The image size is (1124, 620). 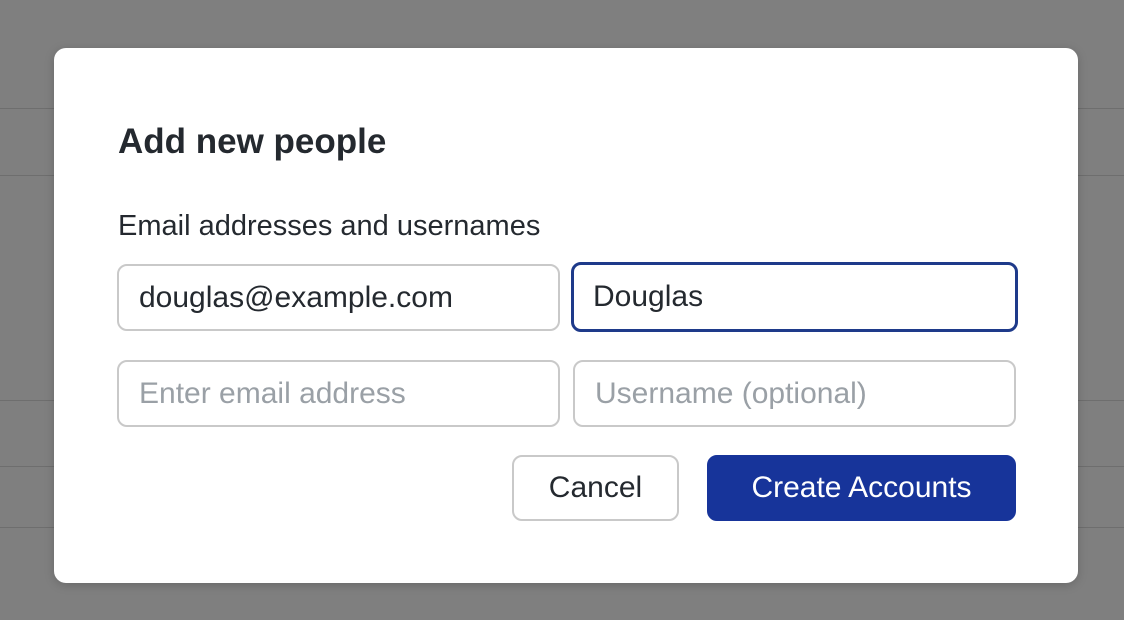 What do you see at coordinates (861, 488) in the screenshot?
I see `create-accounts-button: Create Accounts` at bounding box center [861, 488].